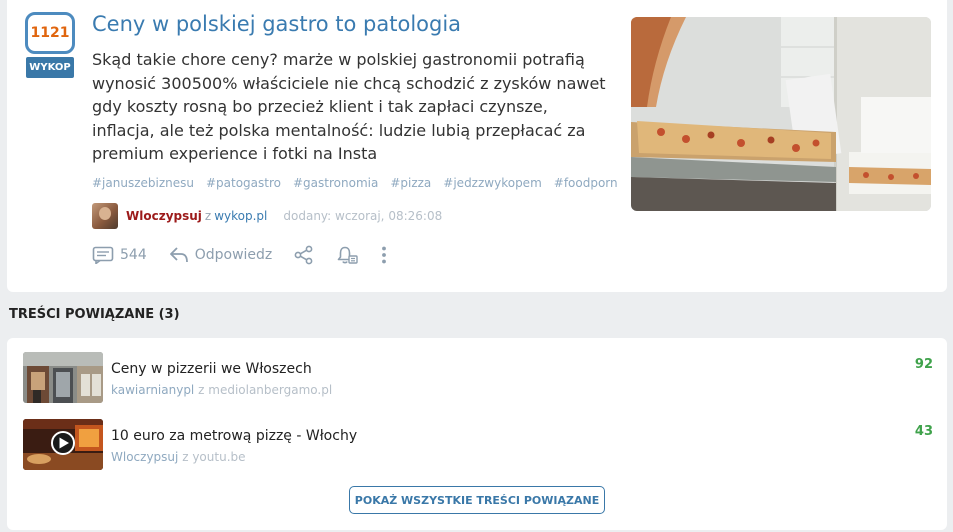  I want to click on comments-count: 544, so click(133, 255).